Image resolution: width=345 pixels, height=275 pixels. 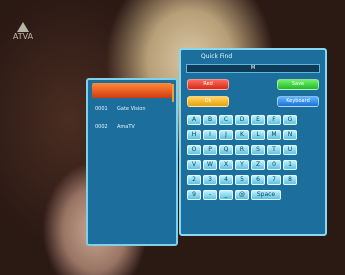 What do you see at coordinates (210, 120) in the screenshot?
I see `key-button: B` at bounding box center [210, 120].